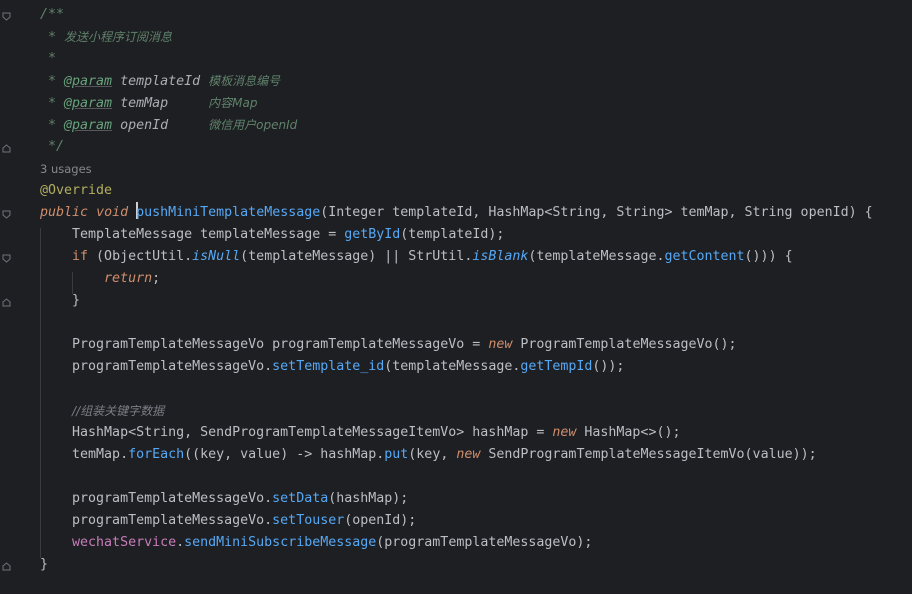 Image resolution: width=912 pixels, height=594 pixels. I want to click on code-text: ProgramTemplateMessageVo, so click(612, 344).